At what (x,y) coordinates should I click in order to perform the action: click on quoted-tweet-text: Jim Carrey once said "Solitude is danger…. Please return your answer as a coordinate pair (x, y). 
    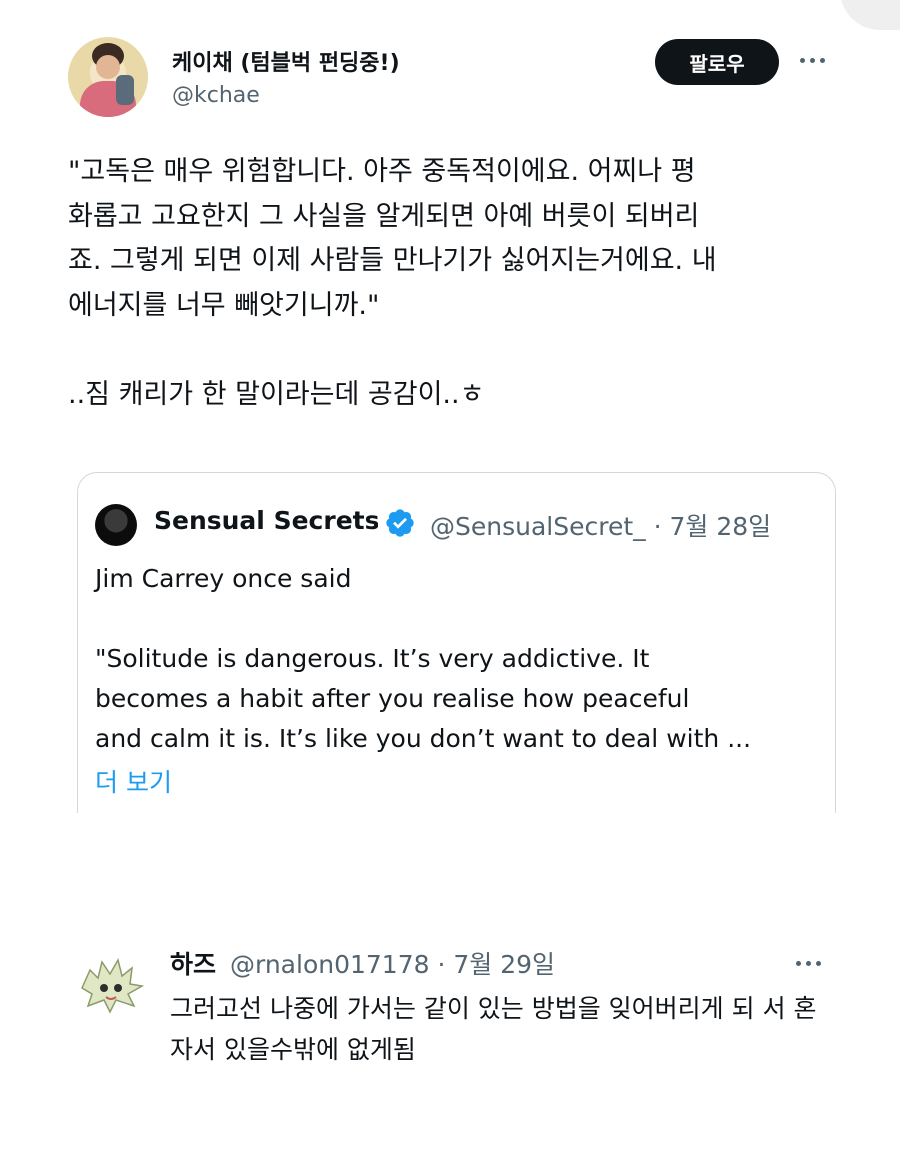
    Looking at the image, I should click on (423, 658).